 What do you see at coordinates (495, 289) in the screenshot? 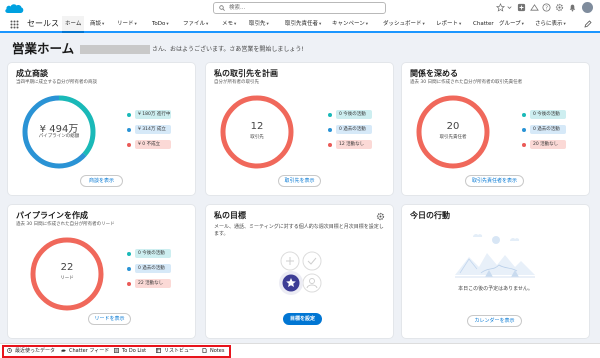
I see `no-events-message: 本日この後の予定はありません。` at bounding box center [495, 289].